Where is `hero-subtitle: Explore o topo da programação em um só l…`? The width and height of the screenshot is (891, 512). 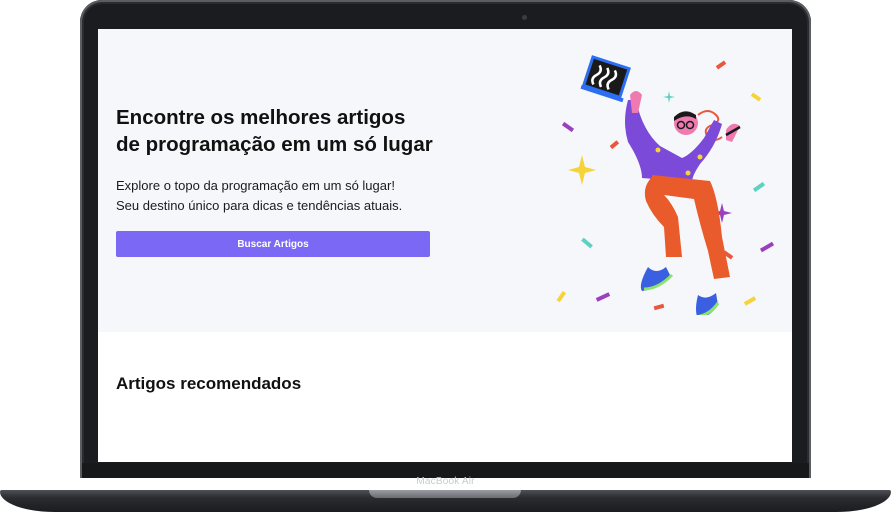 hero-subtitle: Explore o topo da programação em um só l… is located at coordinates (296, 196).